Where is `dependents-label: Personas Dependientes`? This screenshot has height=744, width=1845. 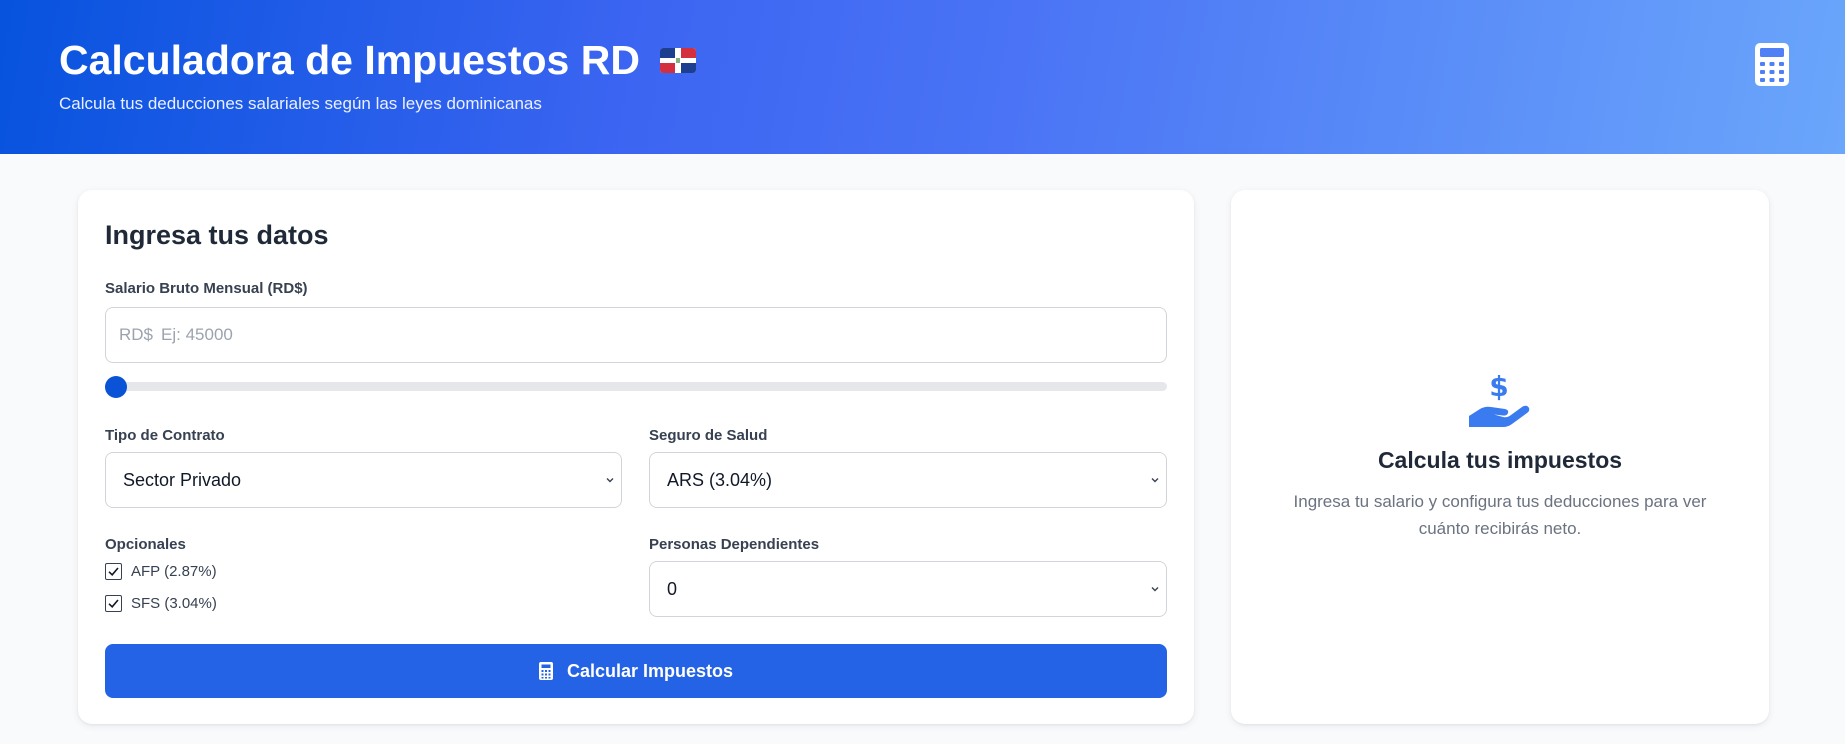
dependents-label: Personas Dependientes is located at coordinates (734, 544).